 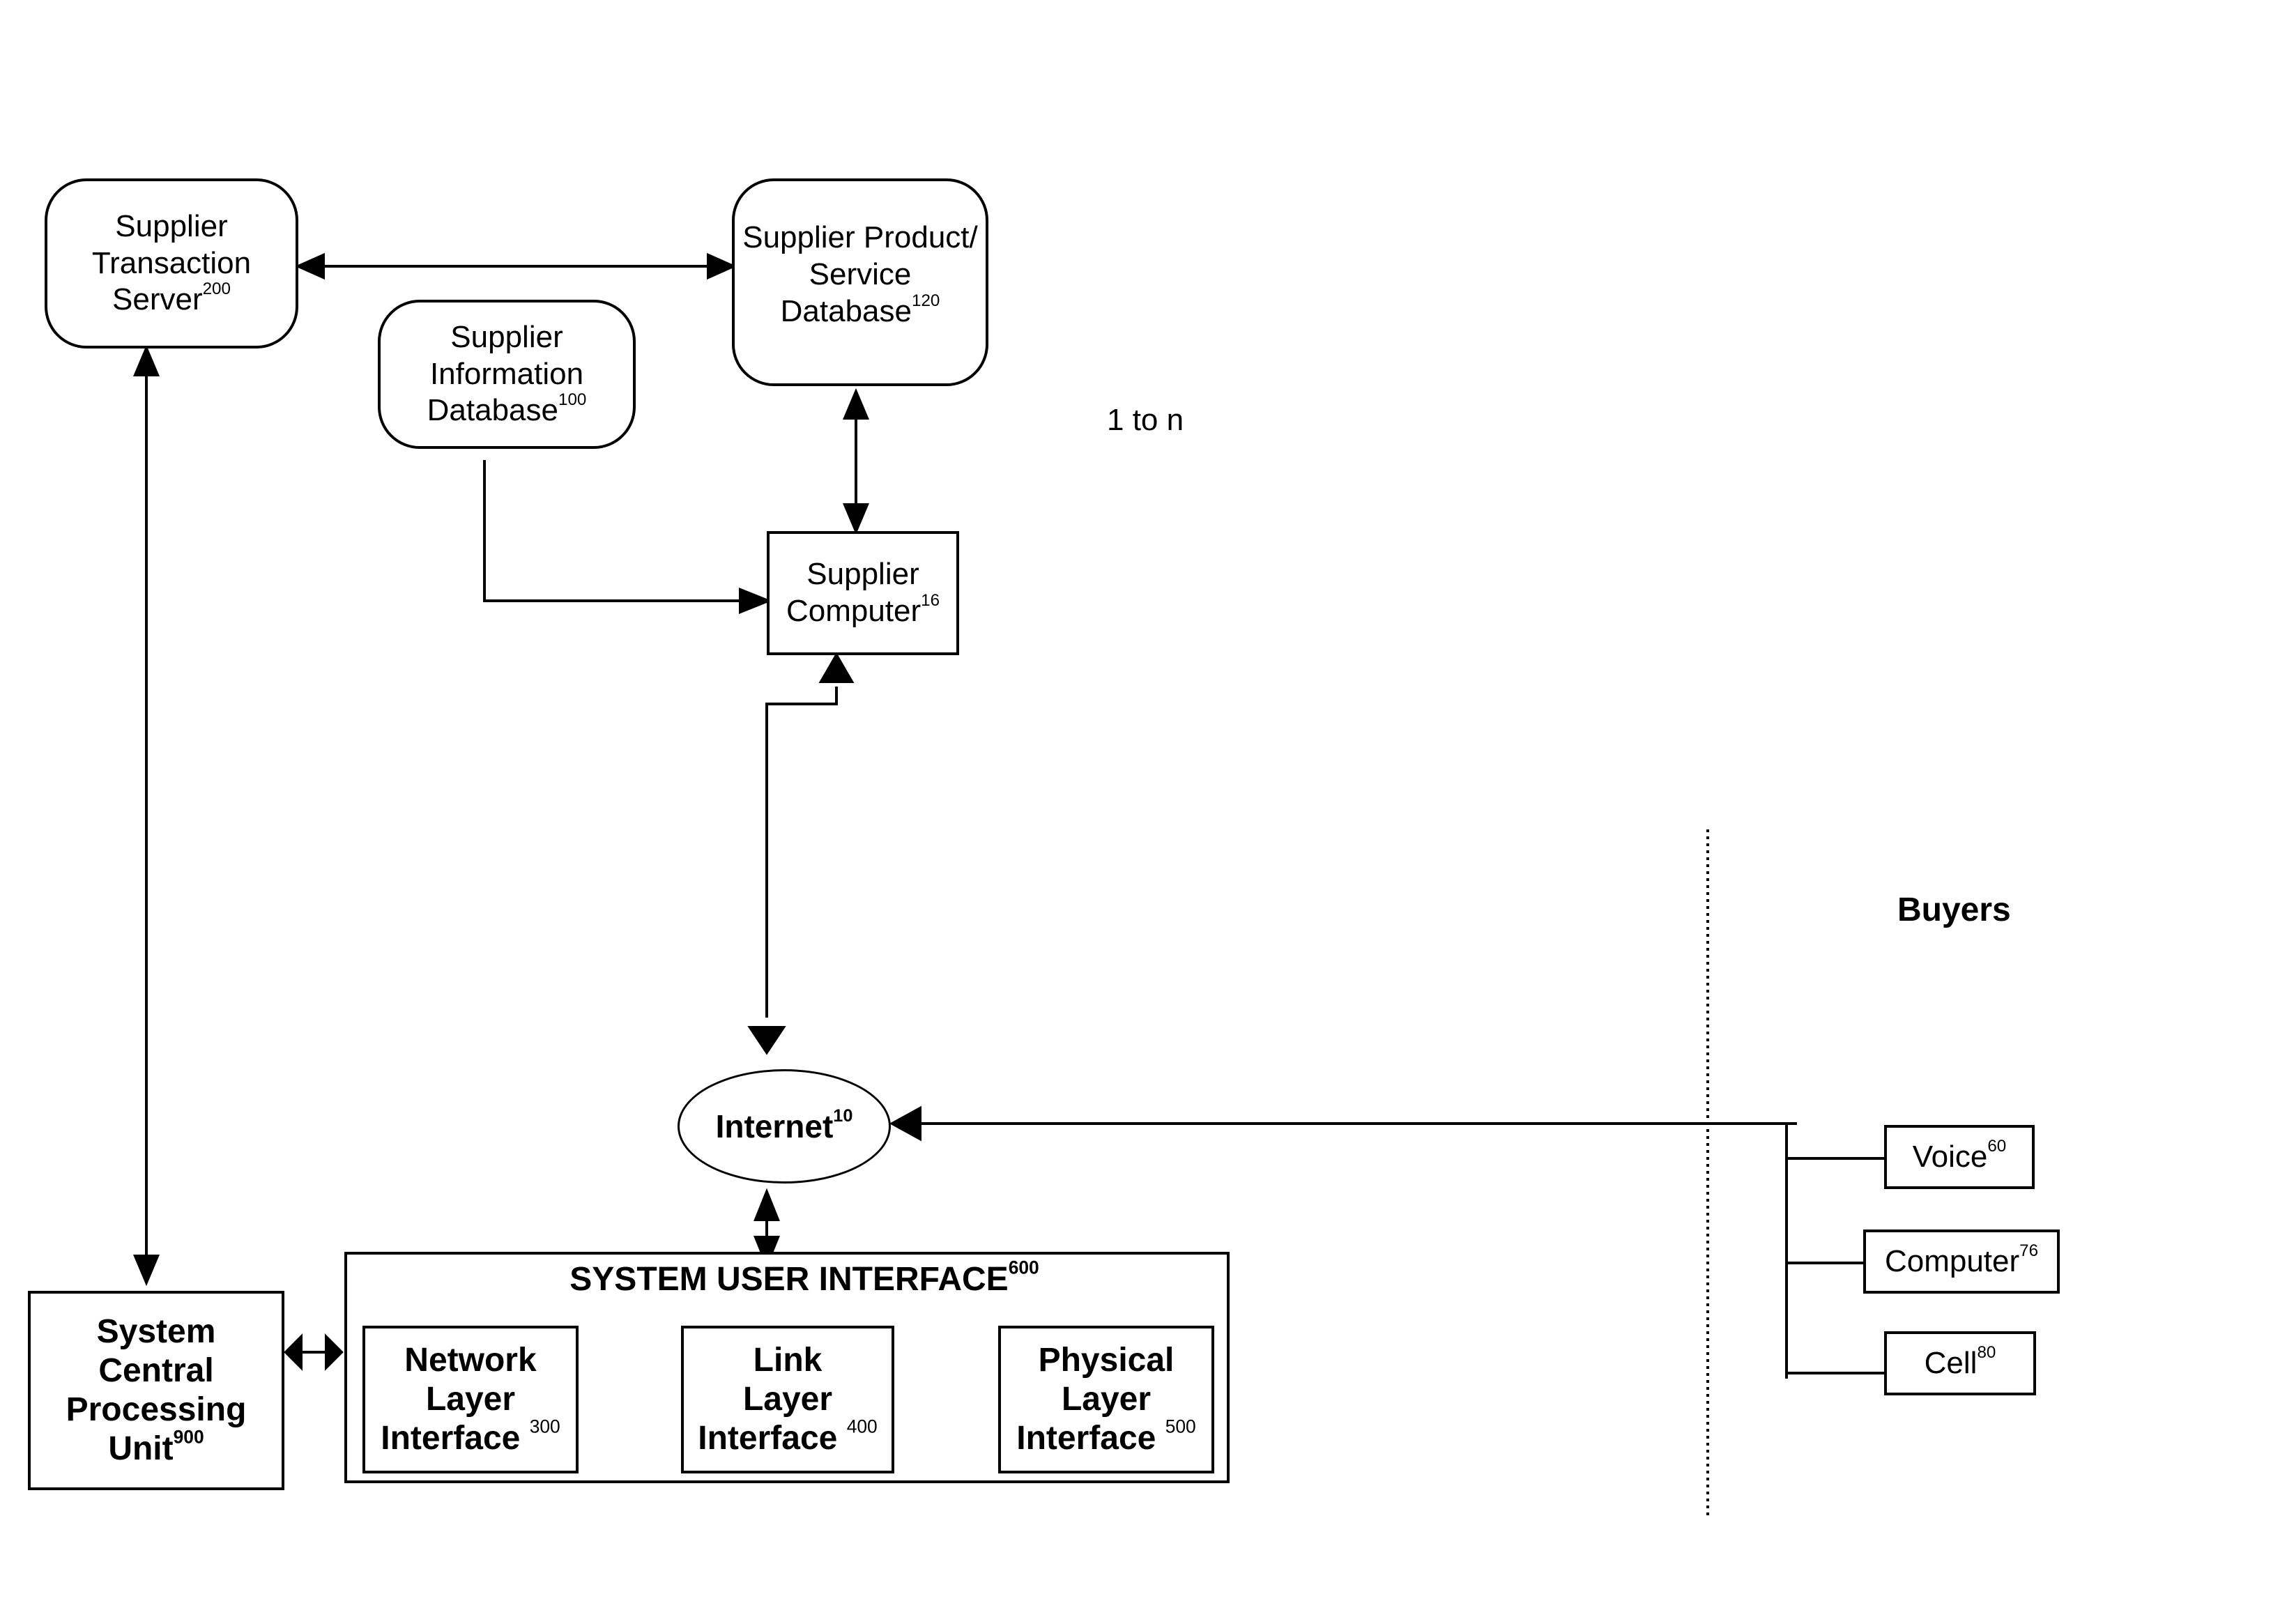 What do you see at coordinates (1145, 420) in the screenshot?
I see `multiplicity-label: 1 to n` at bounding box center [1145, 420].